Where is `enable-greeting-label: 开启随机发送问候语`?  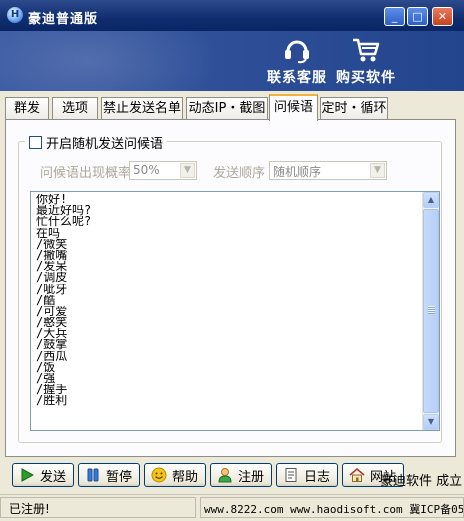 enable-greeting-label: 开启随机发送问候语 is located at coordinates (105, 144).